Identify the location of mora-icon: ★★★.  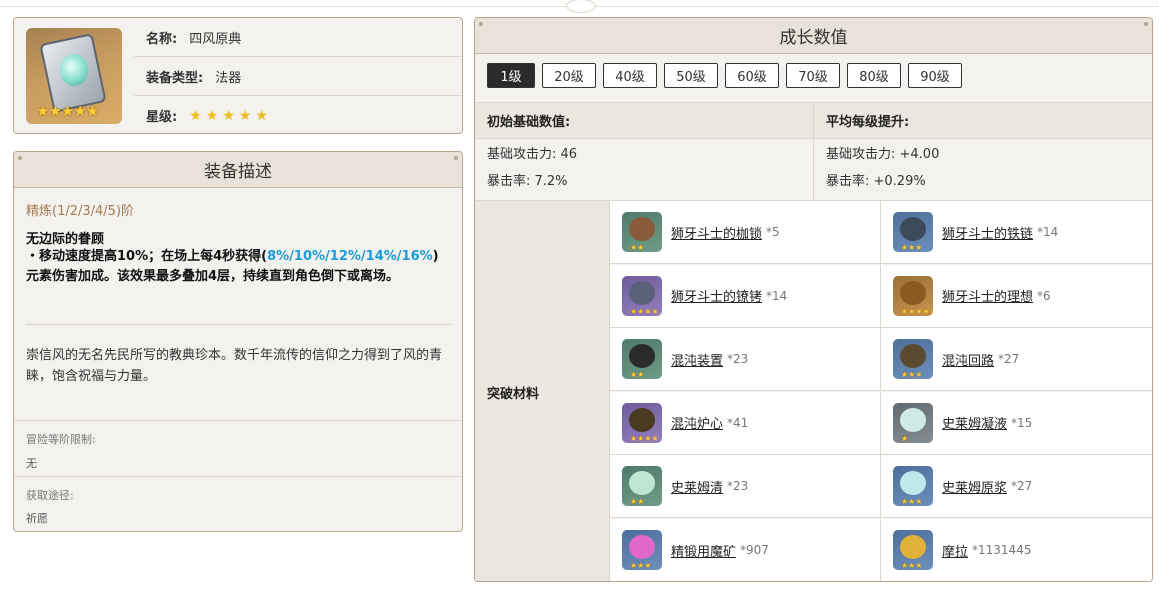
(913, 550).